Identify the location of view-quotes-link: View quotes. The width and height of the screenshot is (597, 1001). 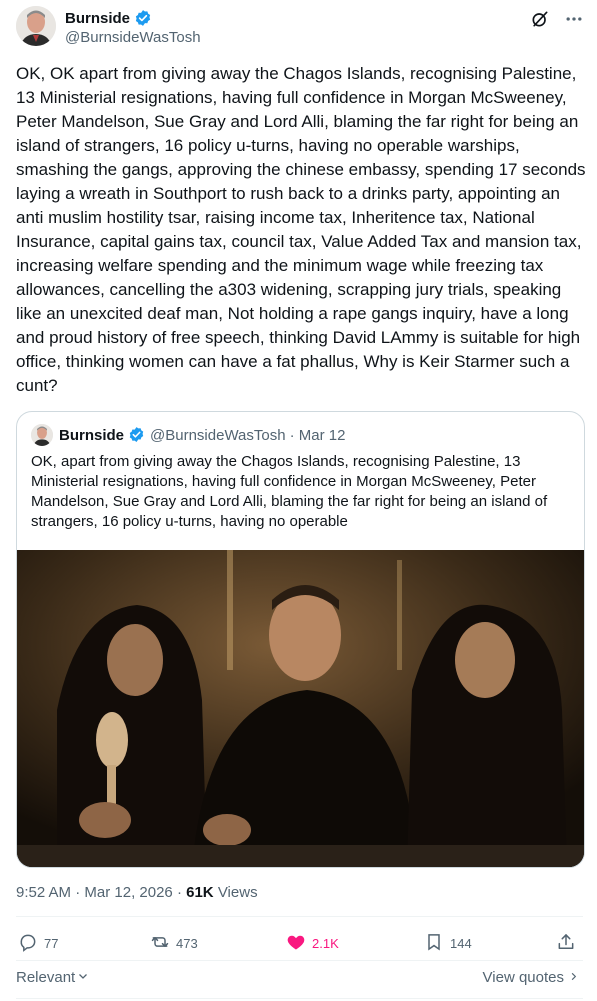
(531, 977).